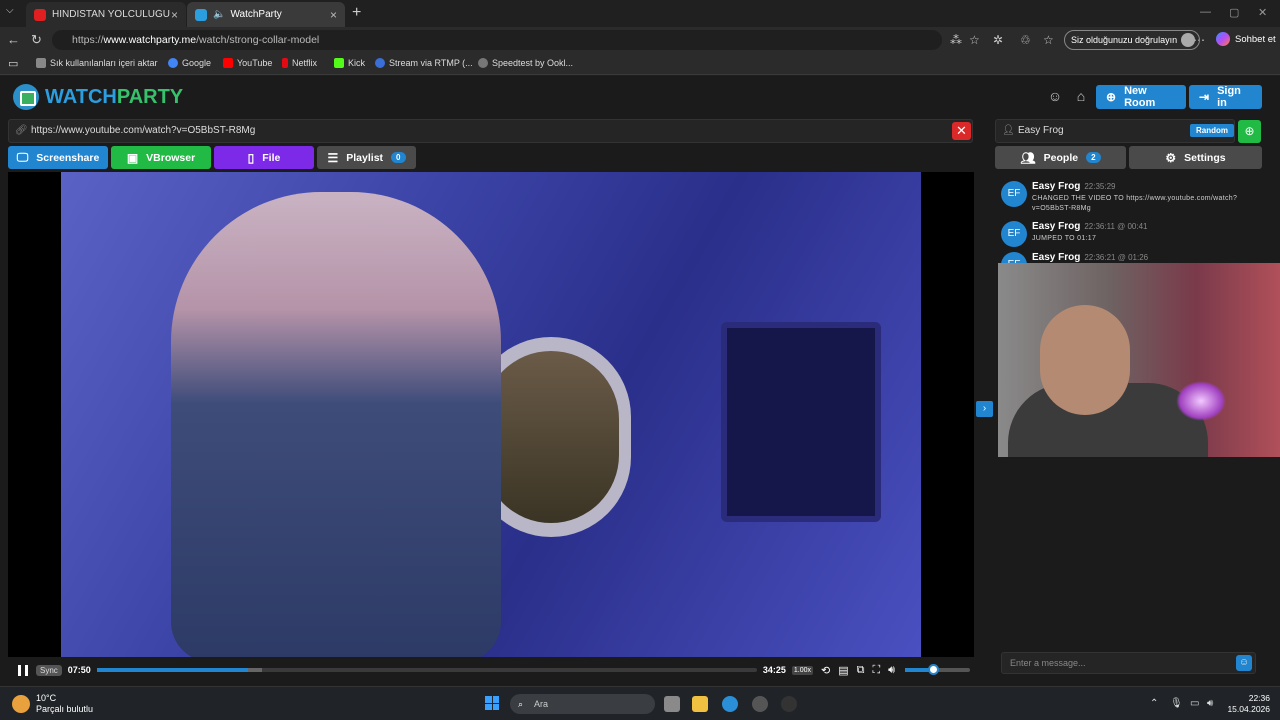 Image resolution: width=1280 pixels, height=720 pixels. Describe the element at coordinates (1255, 39) in the screenshot. I see `chat-label: Sohbet et` at that location.